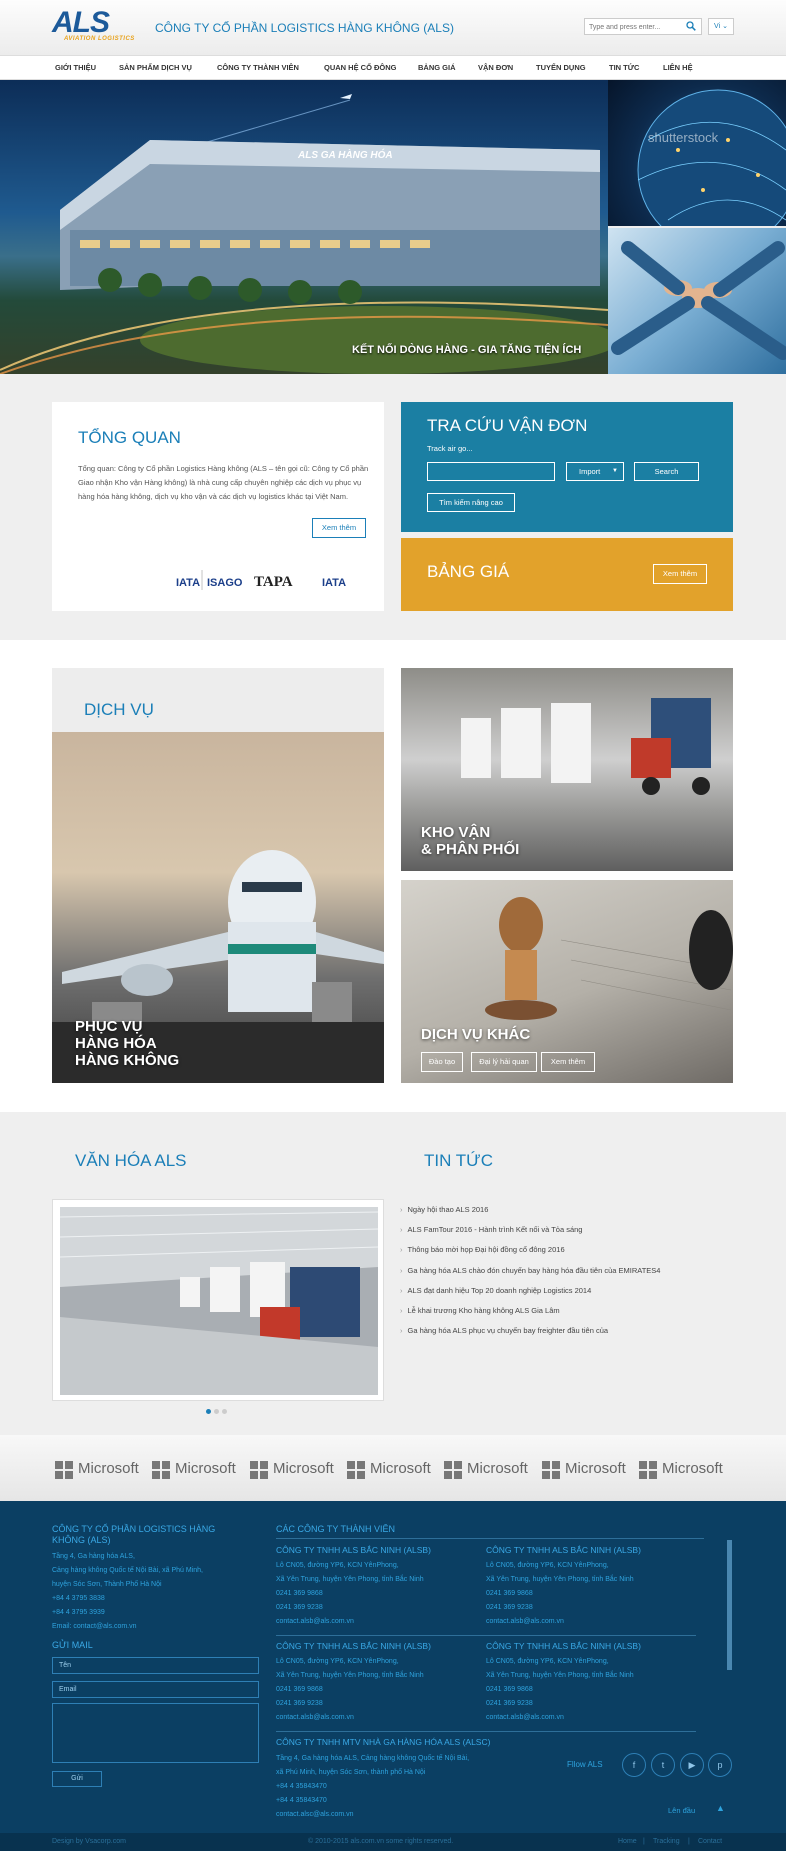  Describe the element at coordinates (444, 1209) in the screenshot. I see `news-item: Ngày hội thao ALS 2016` at that location.